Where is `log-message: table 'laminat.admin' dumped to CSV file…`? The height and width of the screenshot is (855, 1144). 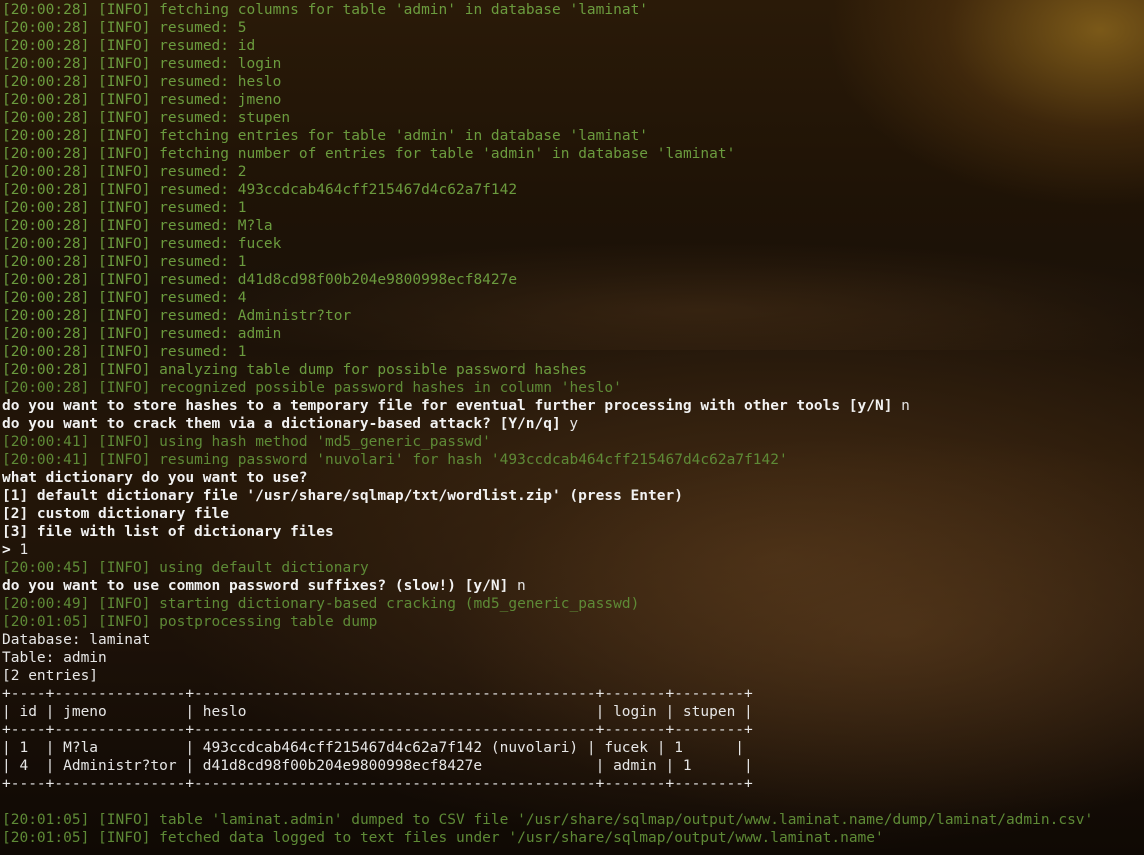
log-message: table 'laminat.admin' dumped to CSV file… is located at coordinates (626, 820).